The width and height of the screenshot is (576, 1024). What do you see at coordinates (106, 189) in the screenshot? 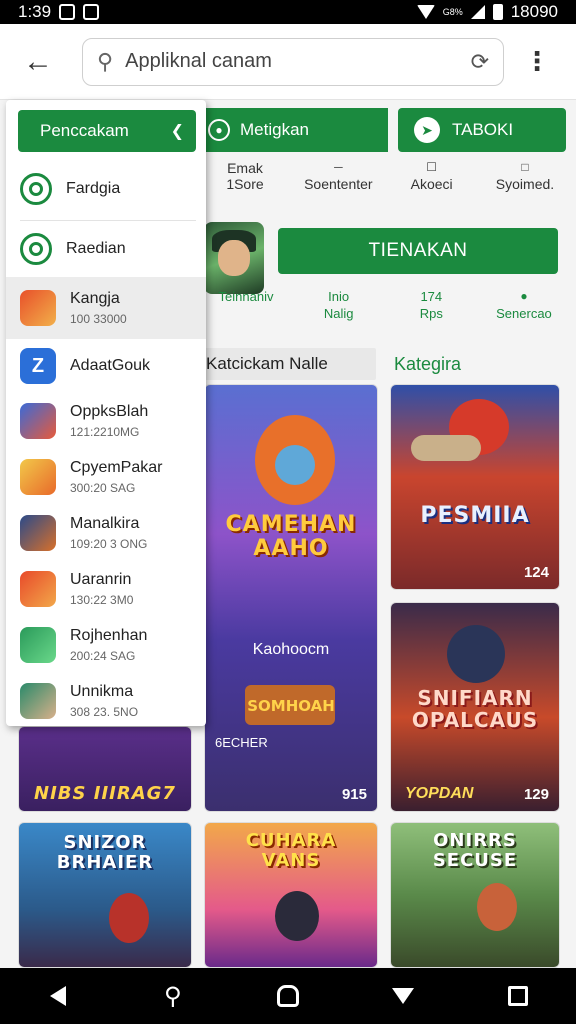
I see `drawer-item: Fardgia` at bounding box center [106, 189].